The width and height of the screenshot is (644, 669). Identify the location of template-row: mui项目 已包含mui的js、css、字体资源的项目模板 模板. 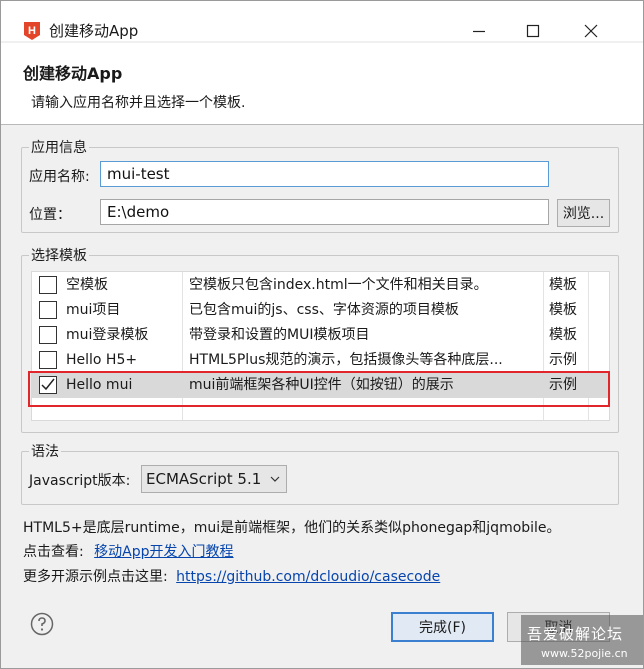
(320, 310).